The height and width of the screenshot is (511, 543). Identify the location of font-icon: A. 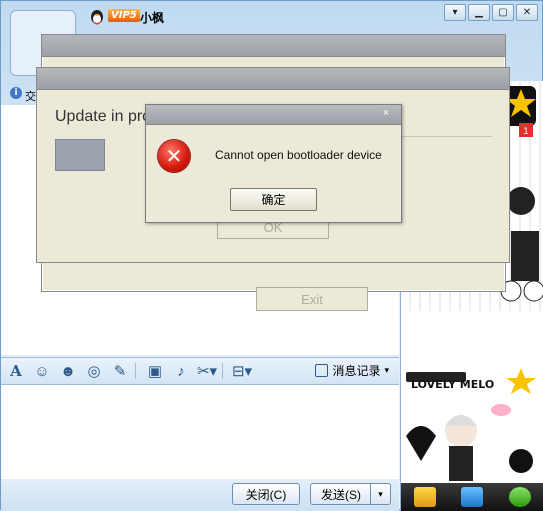
(16, 371).